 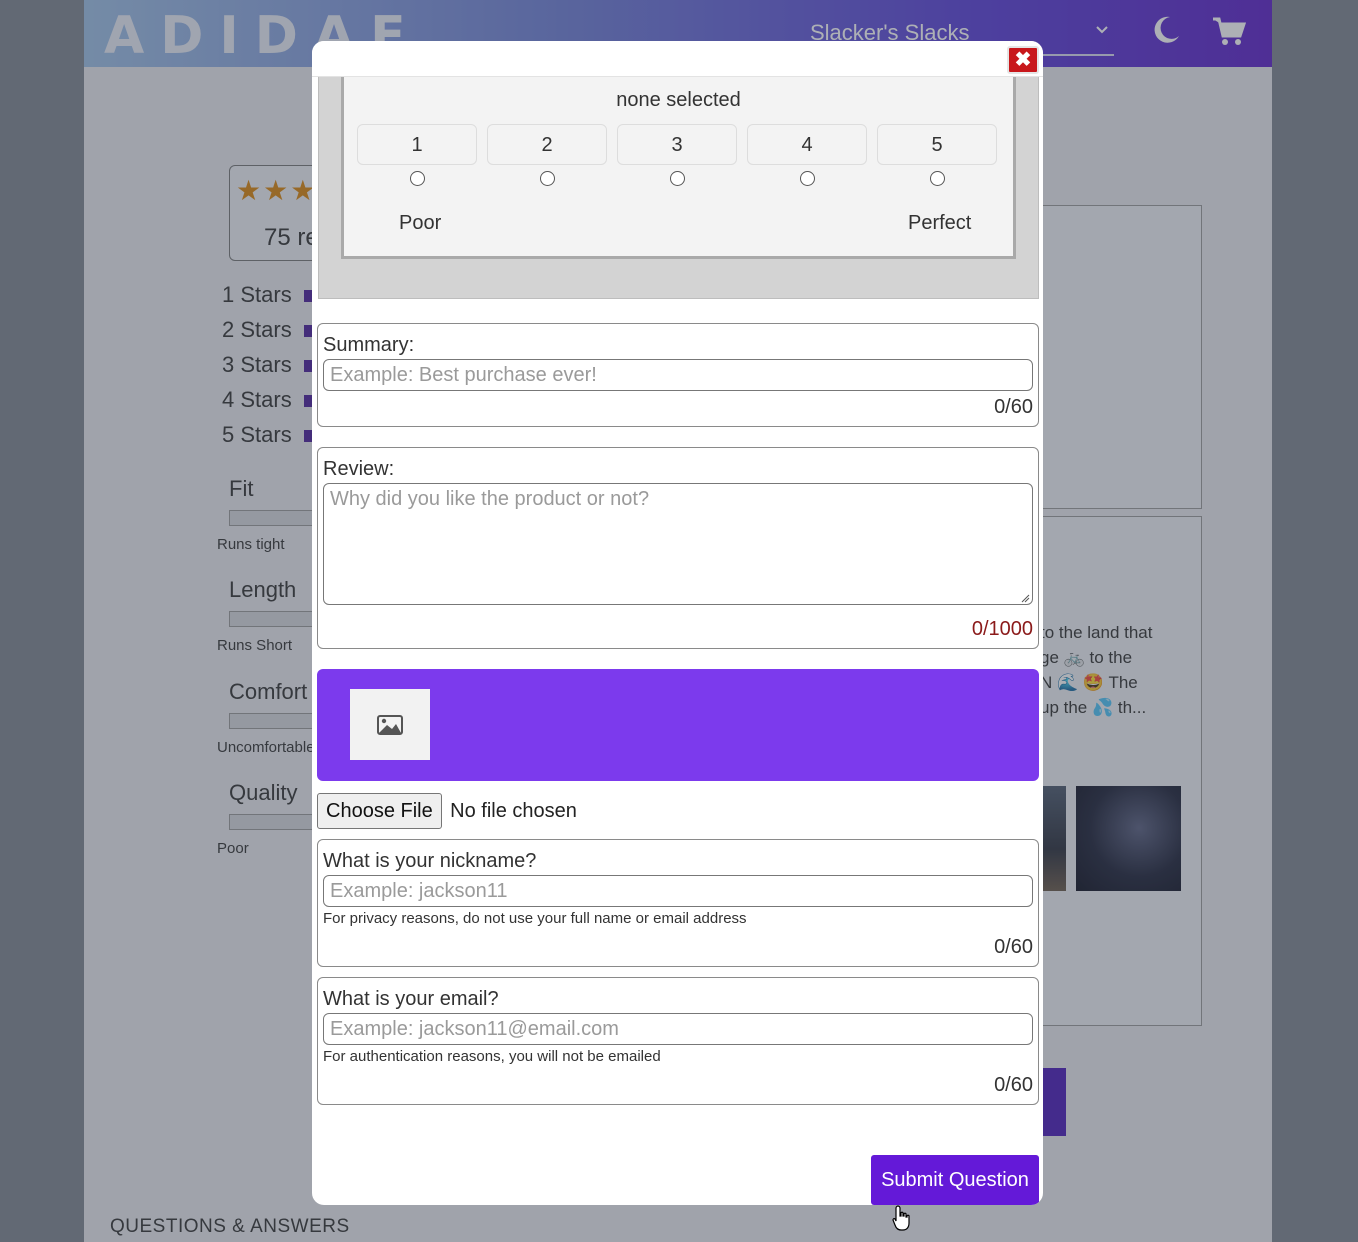 What do you see at coordinates (677, 59) in the screenshot?
I see `modal-topbar: ✖` at bounding box center [677, 59].